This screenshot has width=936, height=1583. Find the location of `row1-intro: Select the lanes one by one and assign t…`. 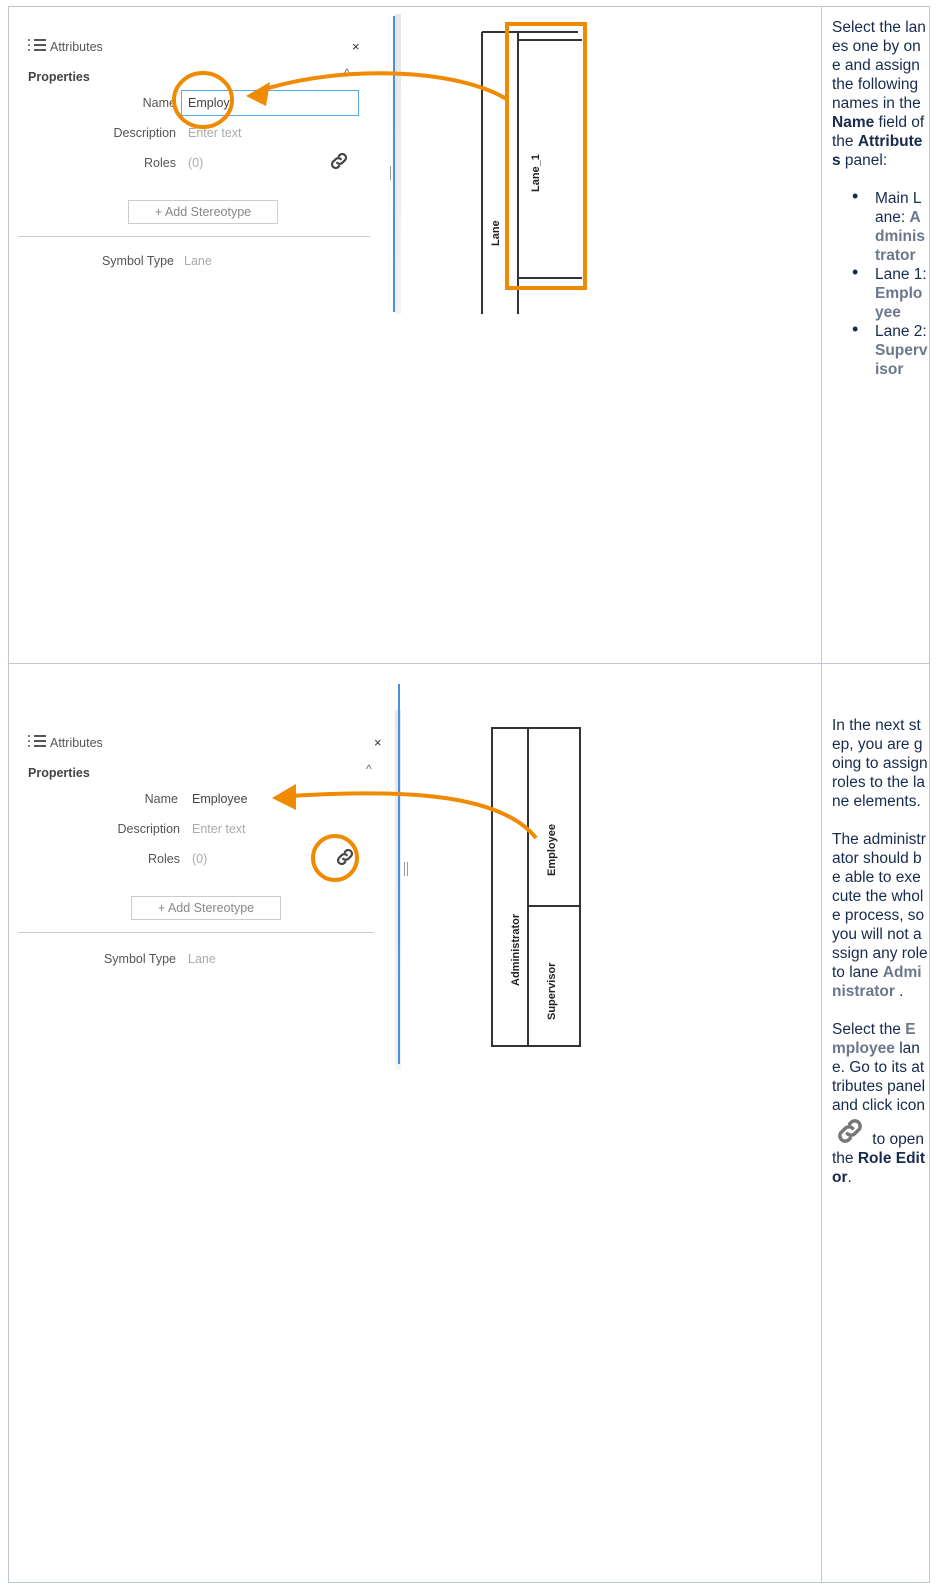

row1-intro: Select the lanes one by one and assign t… is located at coordinates (879, 94).